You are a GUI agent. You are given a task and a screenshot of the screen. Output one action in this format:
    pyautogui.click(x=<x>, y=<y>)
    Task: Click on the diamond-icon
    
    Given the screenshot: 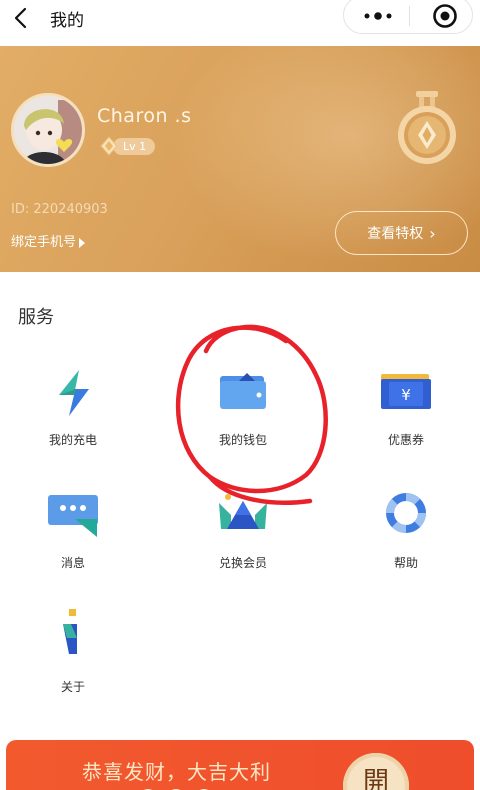 What is the action you would take?
    pyautogui.click(x=109, y=146)
    